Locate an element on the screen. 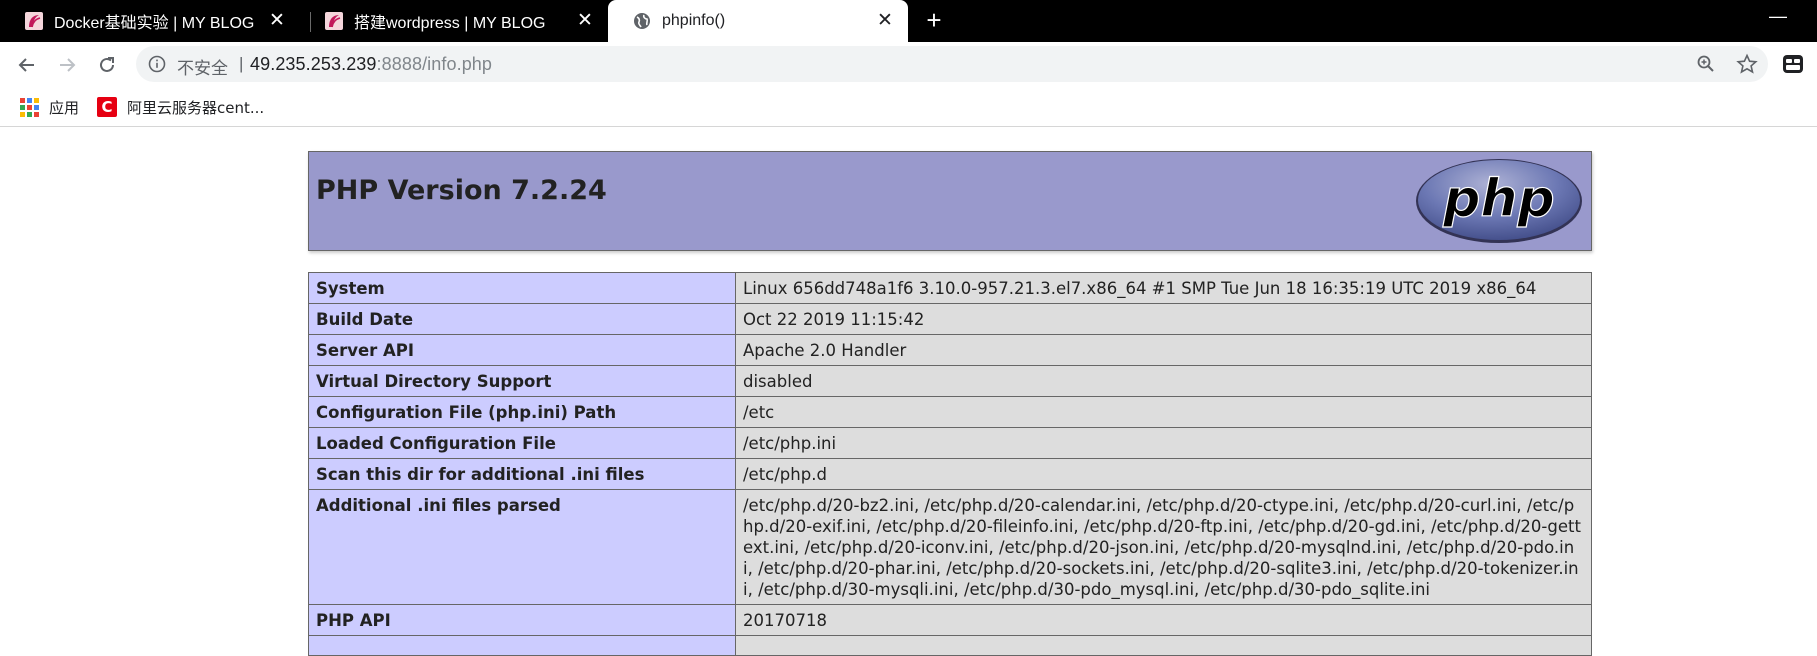 The width and height of the screenshot is (1817, 656). tab-phpinfo: phpinfo() ✕ is located at coordinates (758, 21).